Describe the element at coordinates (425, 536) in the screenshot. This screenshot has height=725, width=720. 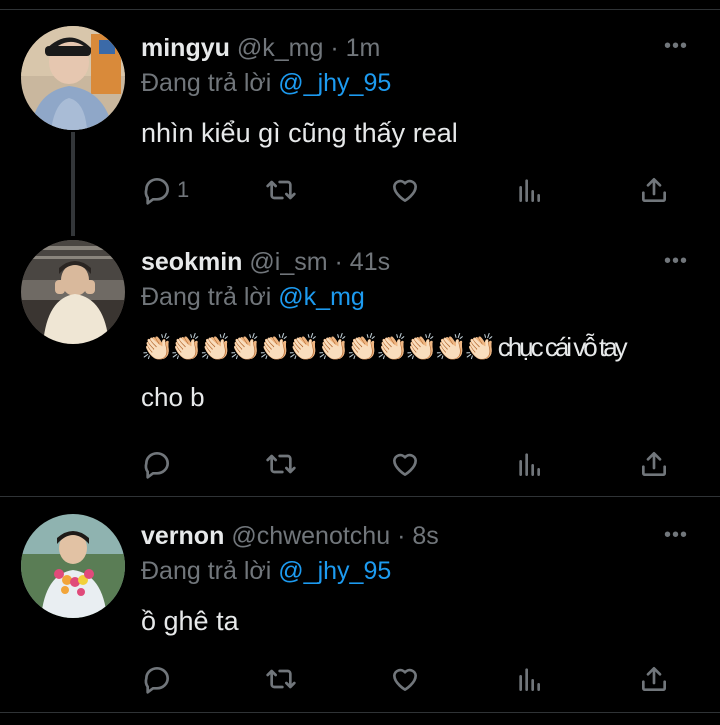
I see `timestamp: 8s` at that location.